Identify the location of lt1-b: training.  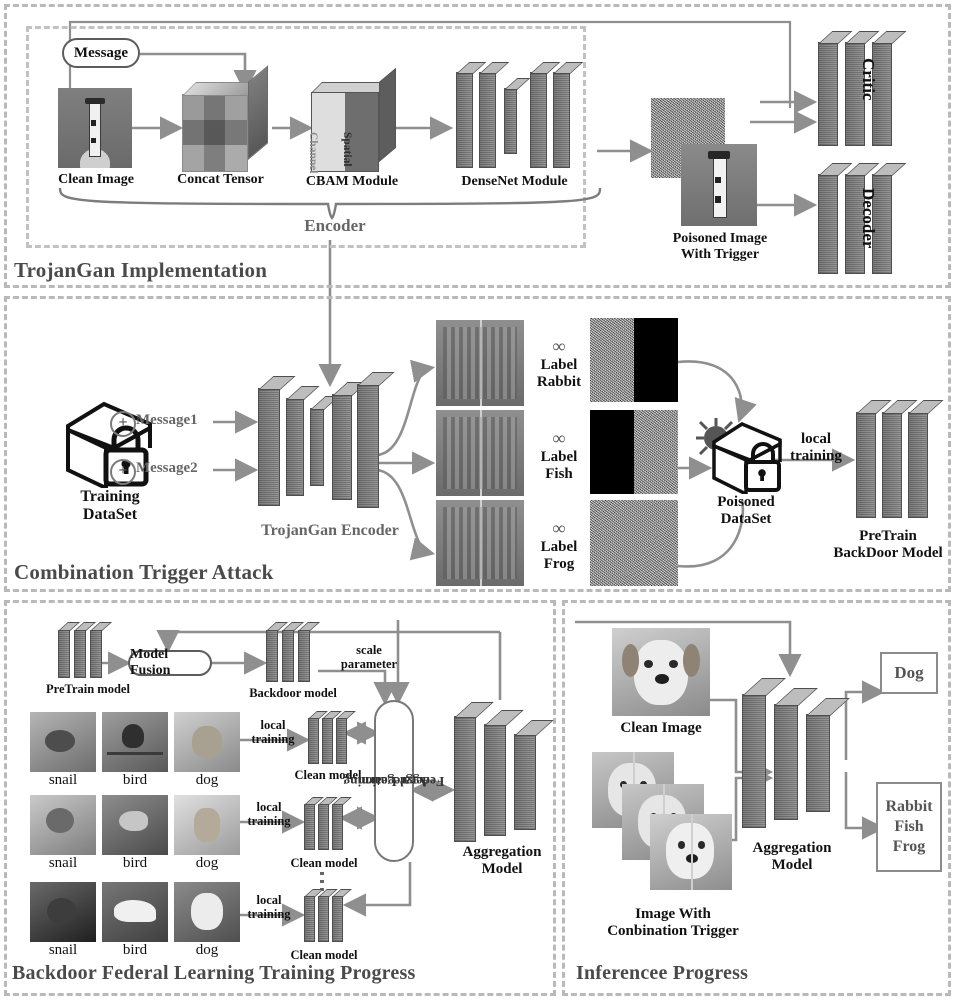
(273, 739).